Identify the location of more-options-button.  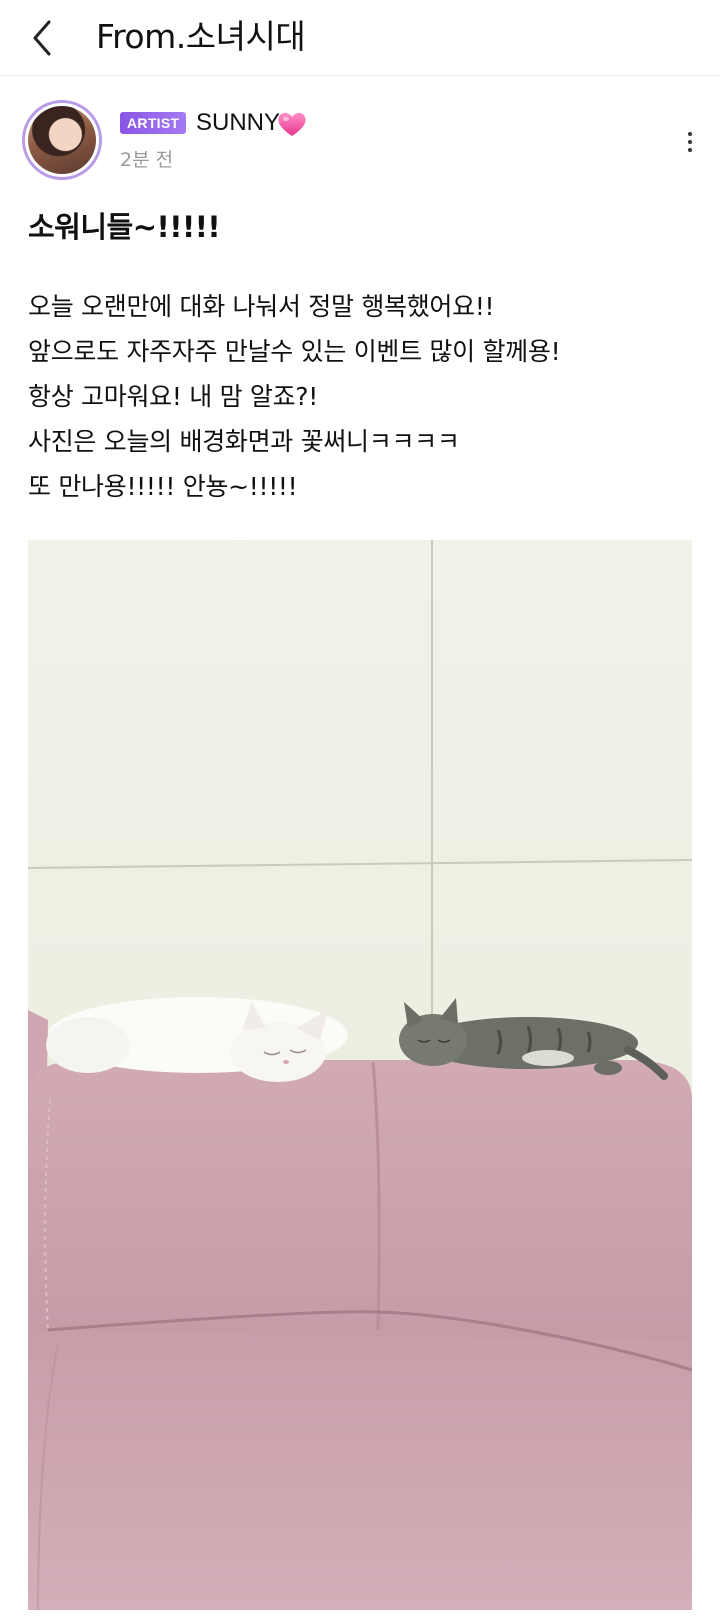
(690, 142).